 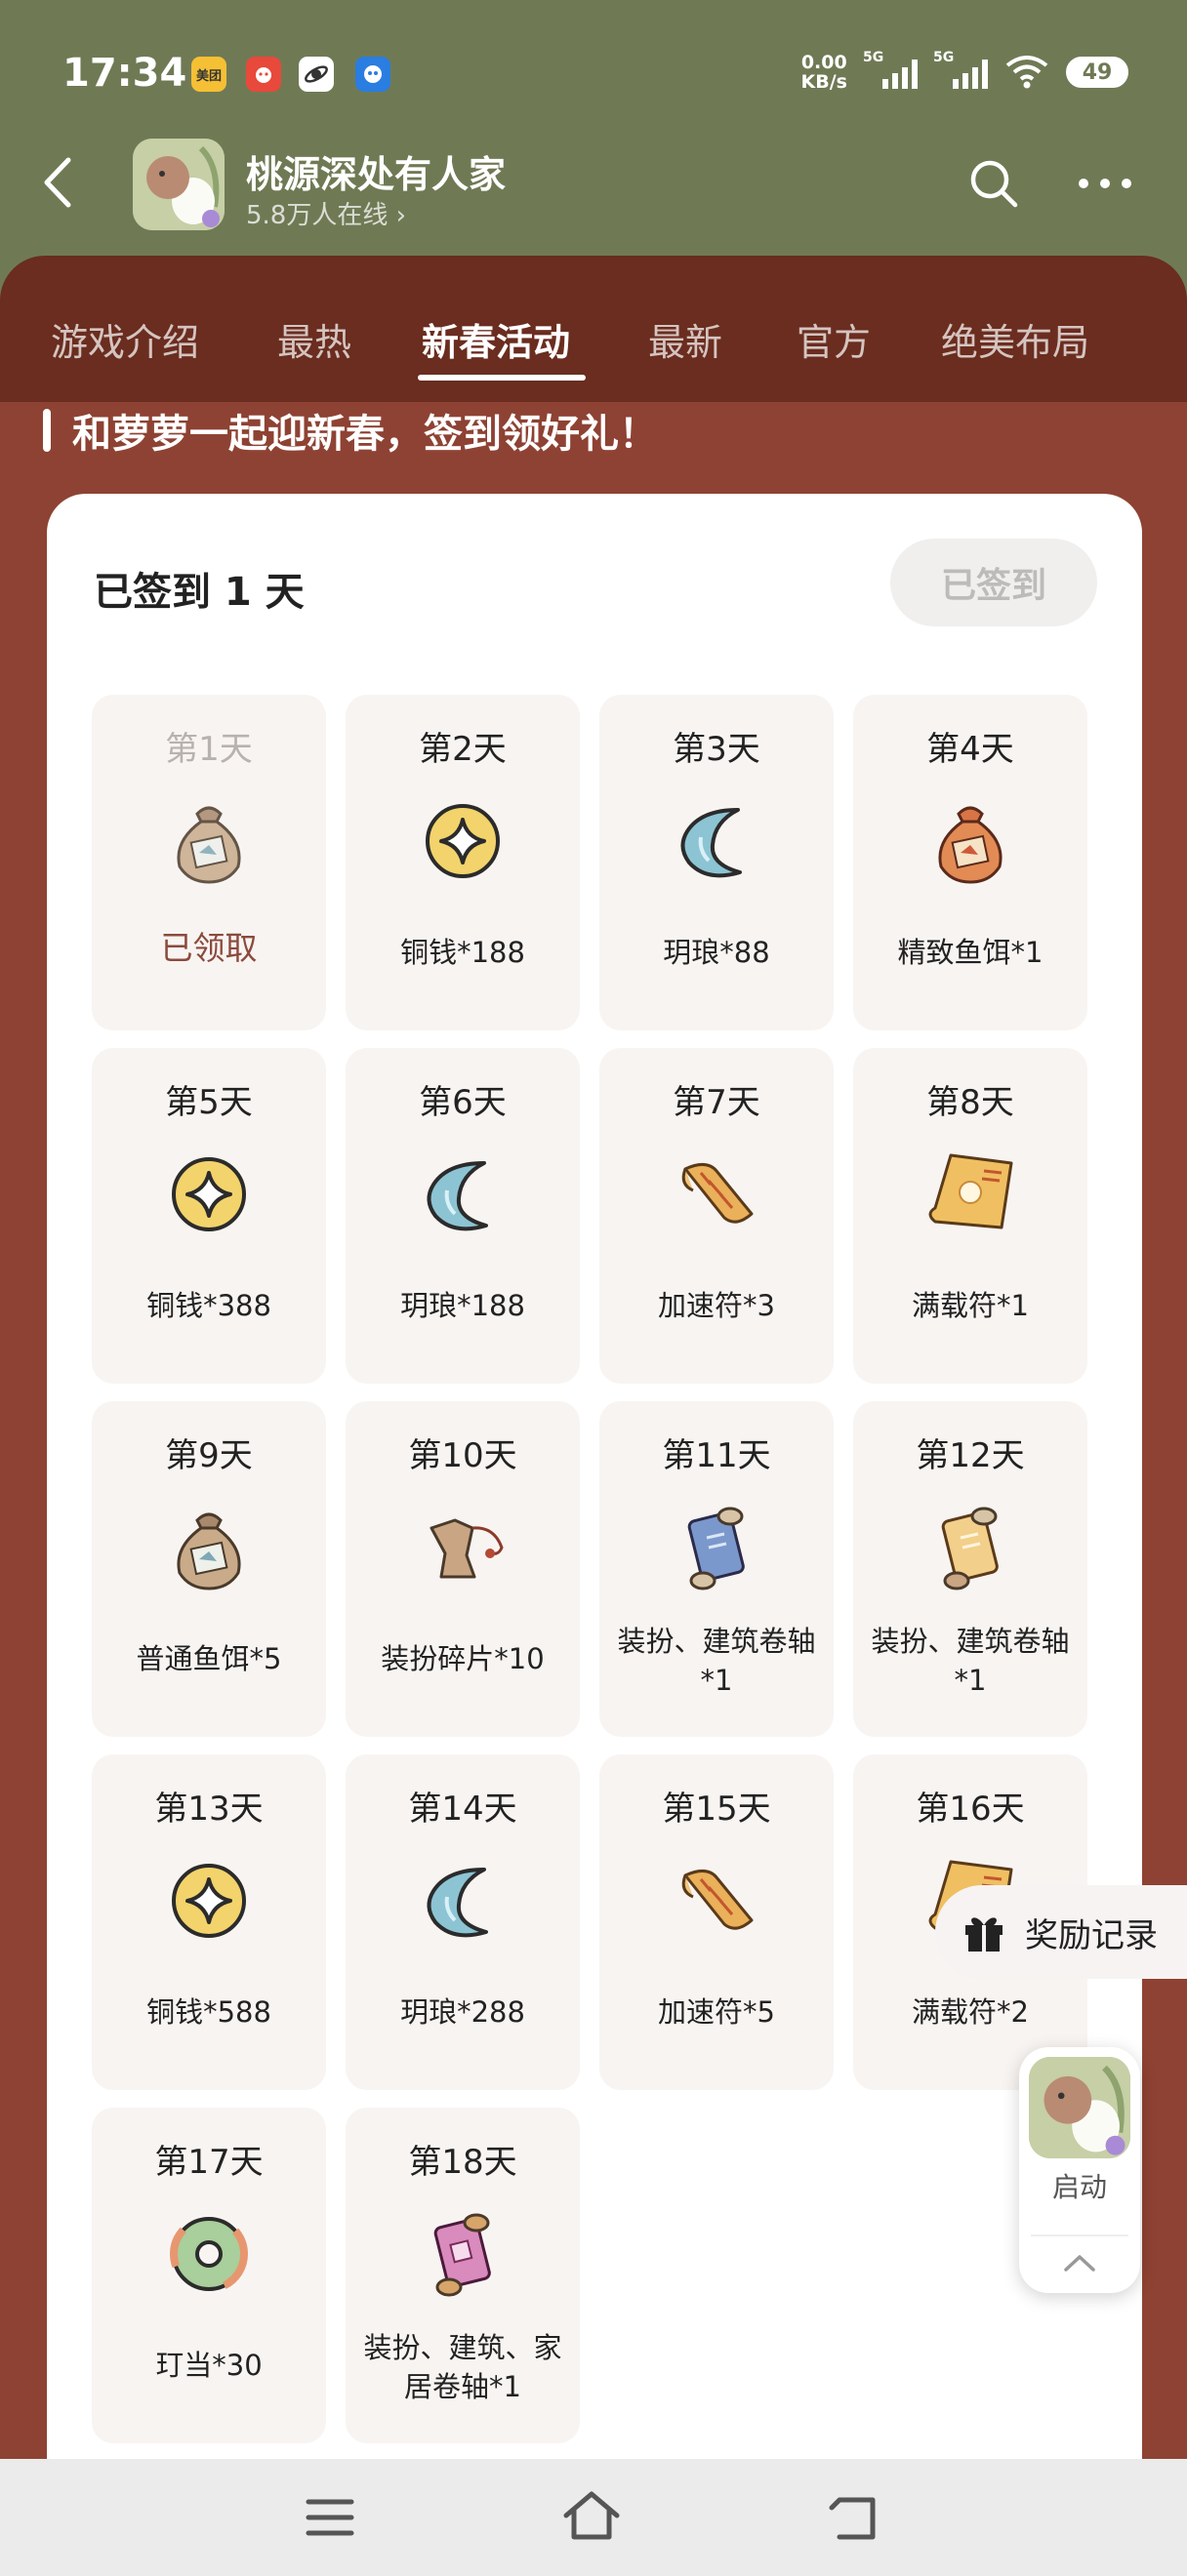 I want to click on day-title: 第6天, so click(x=463, y=1102).